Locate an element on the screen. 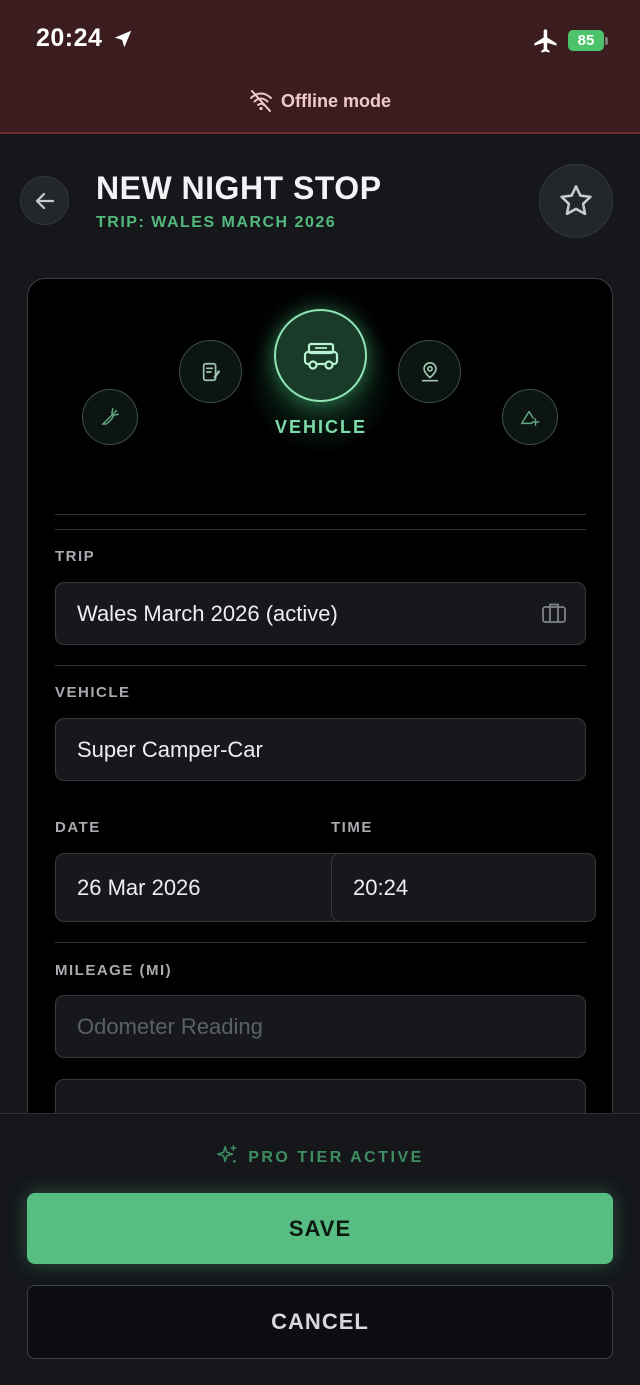  vehicle-field: Super Camper-Car is located at coordinates (320, 749).